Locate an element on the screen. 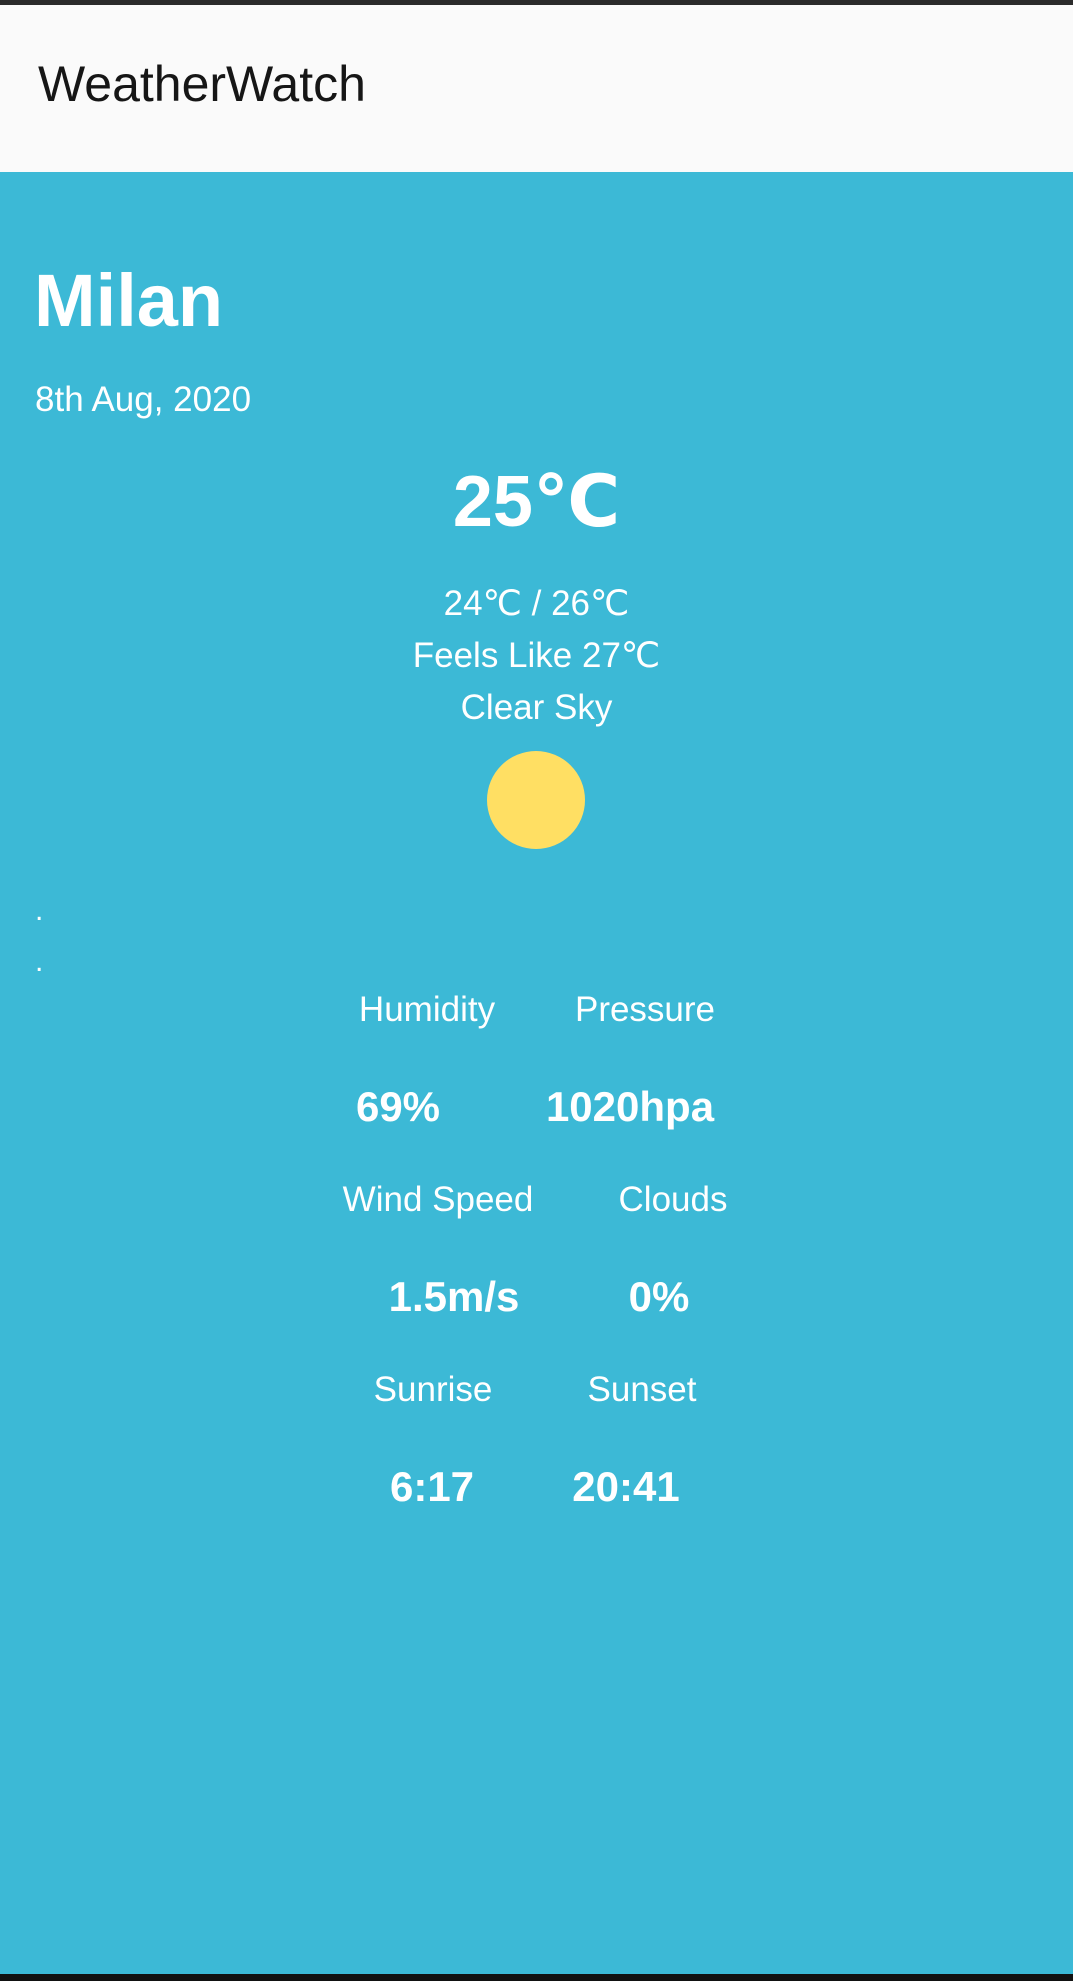 The height and width of the screenshot is (1981, 1073). weather-condition: Clear Sky is located at coordinates (536, 707).